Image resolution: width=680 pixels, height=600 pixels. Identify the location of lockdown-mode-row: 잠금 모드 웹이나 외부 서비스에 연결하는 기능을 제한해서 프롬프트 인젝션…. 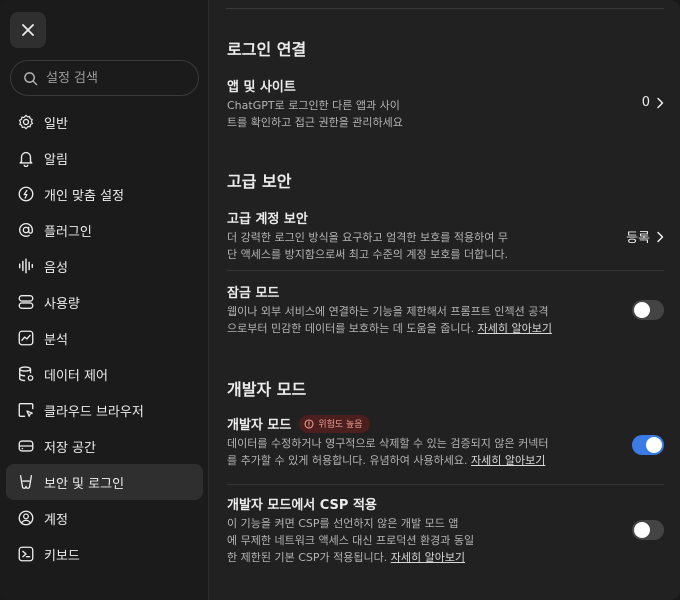
(445, 309).